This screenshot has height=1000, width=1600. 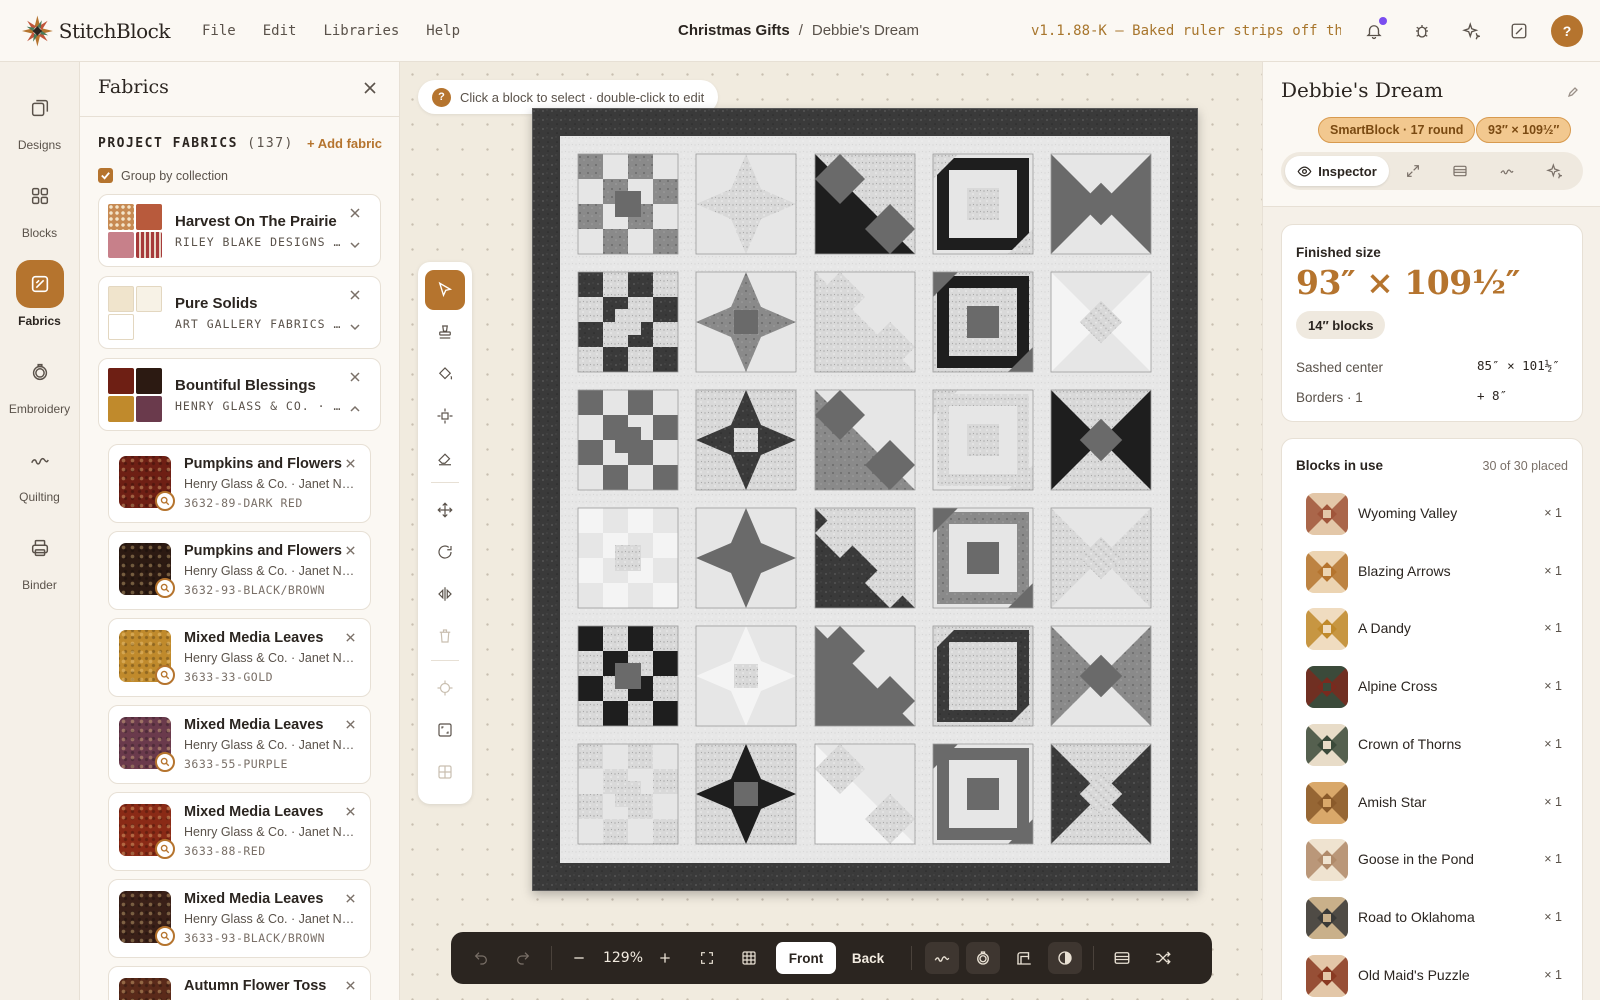 I want to click on menu-file: File, so click(x=219, y=31).